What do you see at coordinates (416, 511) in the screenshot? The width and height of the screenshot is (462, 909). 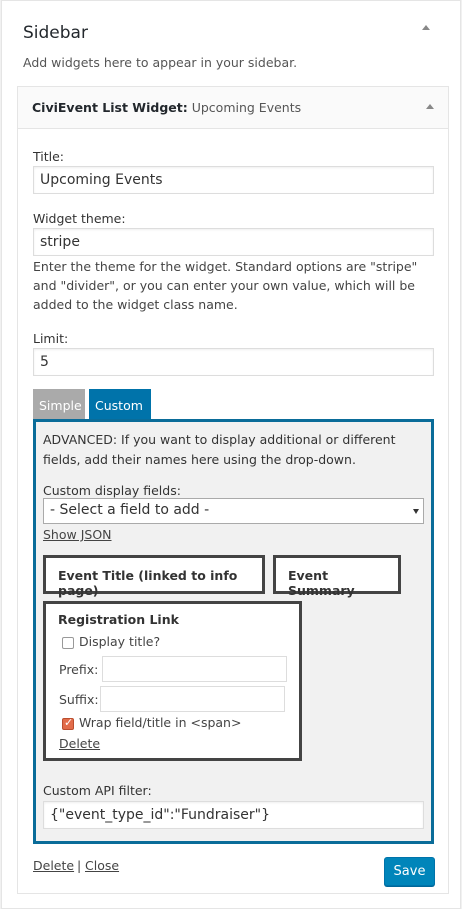 I see `chevron-down-icon` at bounding box center [416, 511].